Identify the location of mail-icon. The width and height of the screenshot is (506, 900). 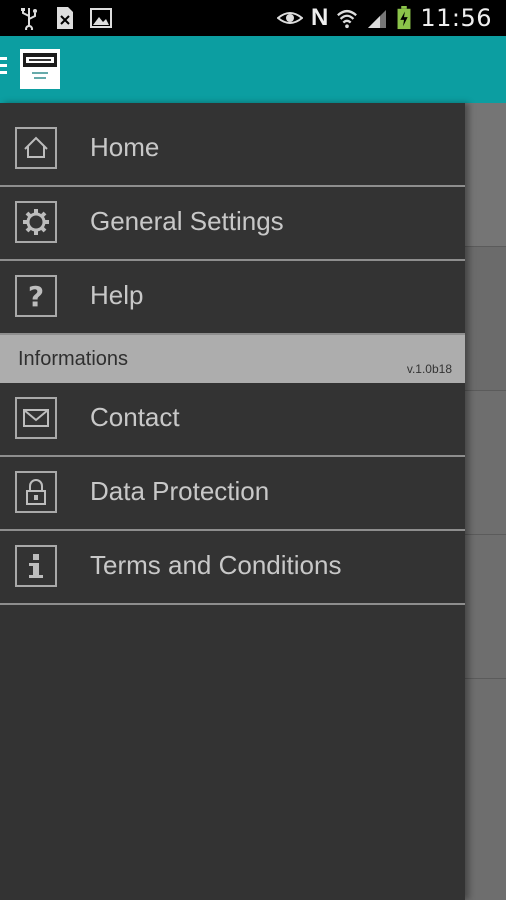
(36, 418).